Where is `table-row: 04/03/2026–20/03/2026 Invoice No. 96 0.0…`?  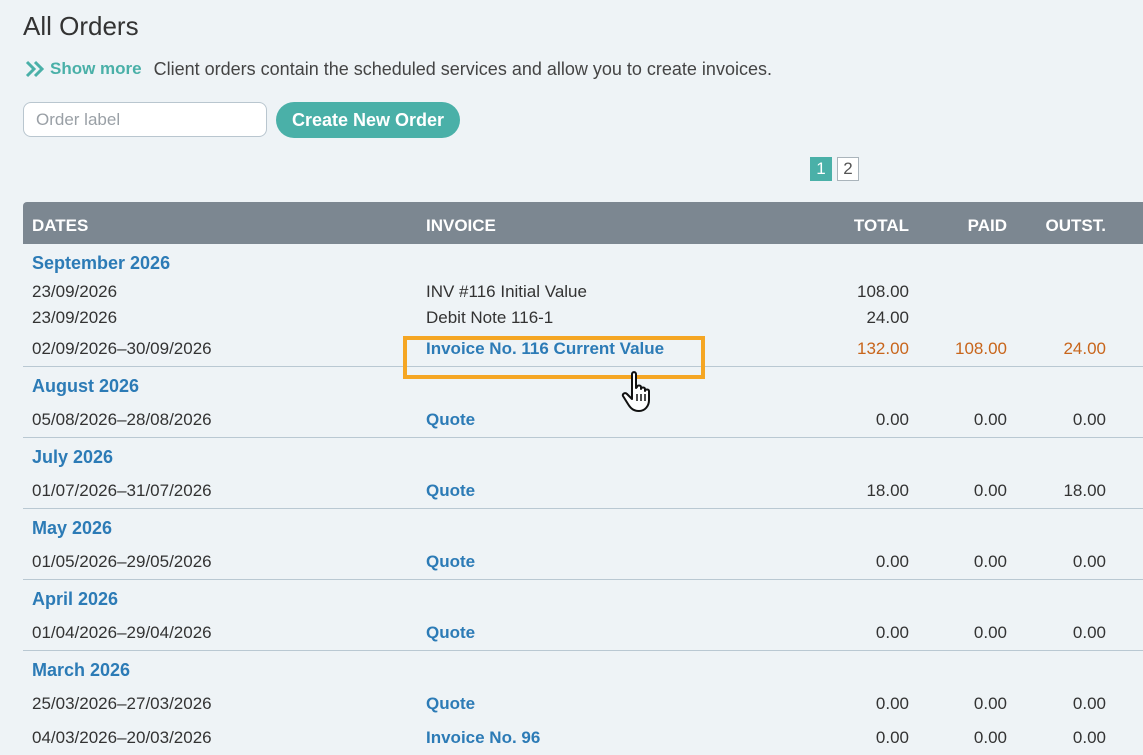
table-row: 04/03/2026–20/03/2026 Invoice No. 96 0.0… is located at coordinates (583, 738).